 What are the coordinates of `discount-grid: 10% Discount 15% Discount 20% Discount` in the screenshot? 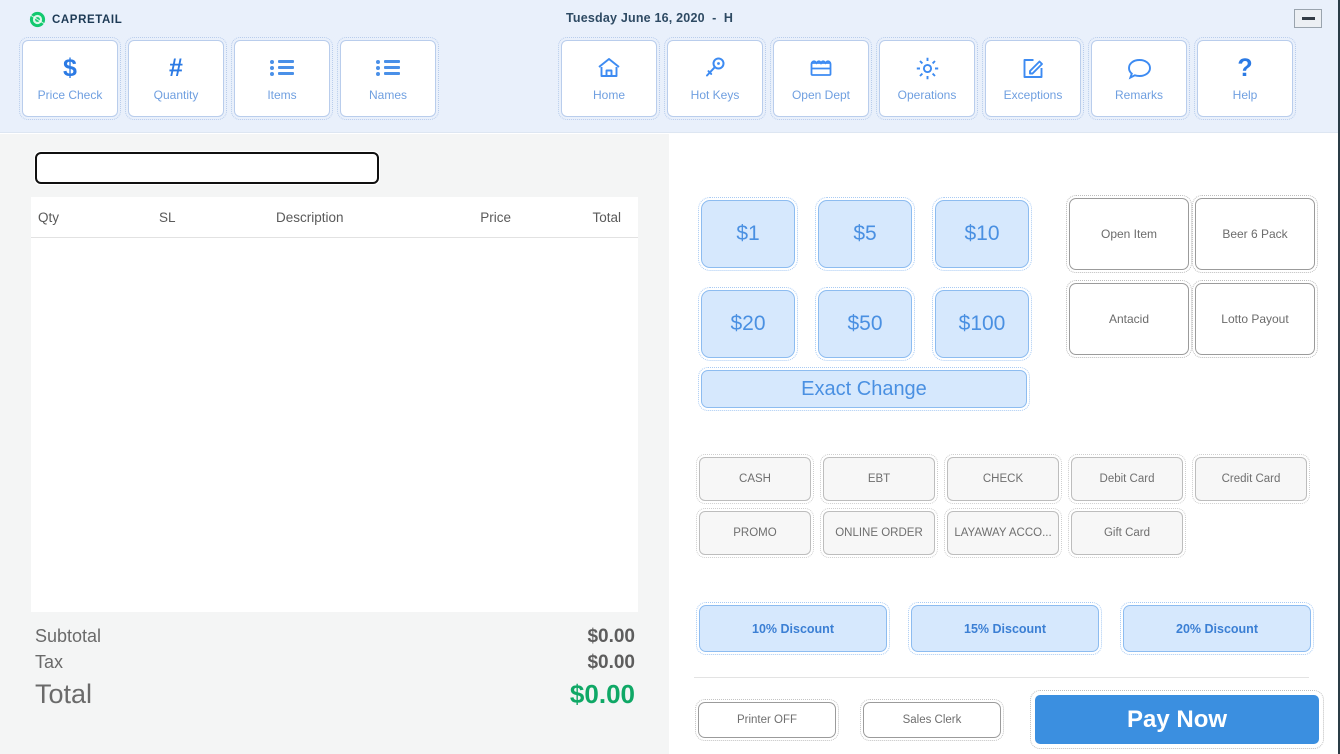 It's located at (1005, 628).